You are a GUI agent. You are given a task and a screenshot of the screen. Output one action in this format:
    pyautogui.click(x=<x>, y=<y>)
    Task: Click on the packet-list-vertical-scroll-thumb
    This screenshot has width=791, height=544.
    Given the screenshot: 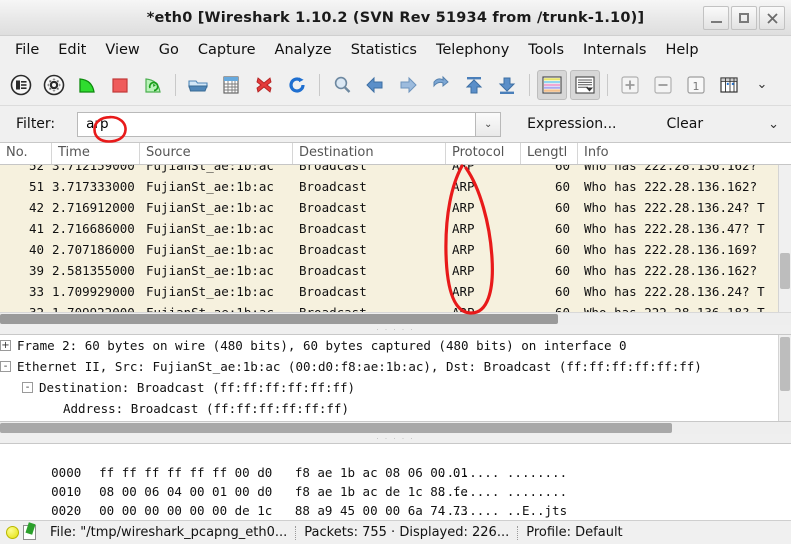 What is the action you would take?
    pyautogui.click(x=785, y=271)
    